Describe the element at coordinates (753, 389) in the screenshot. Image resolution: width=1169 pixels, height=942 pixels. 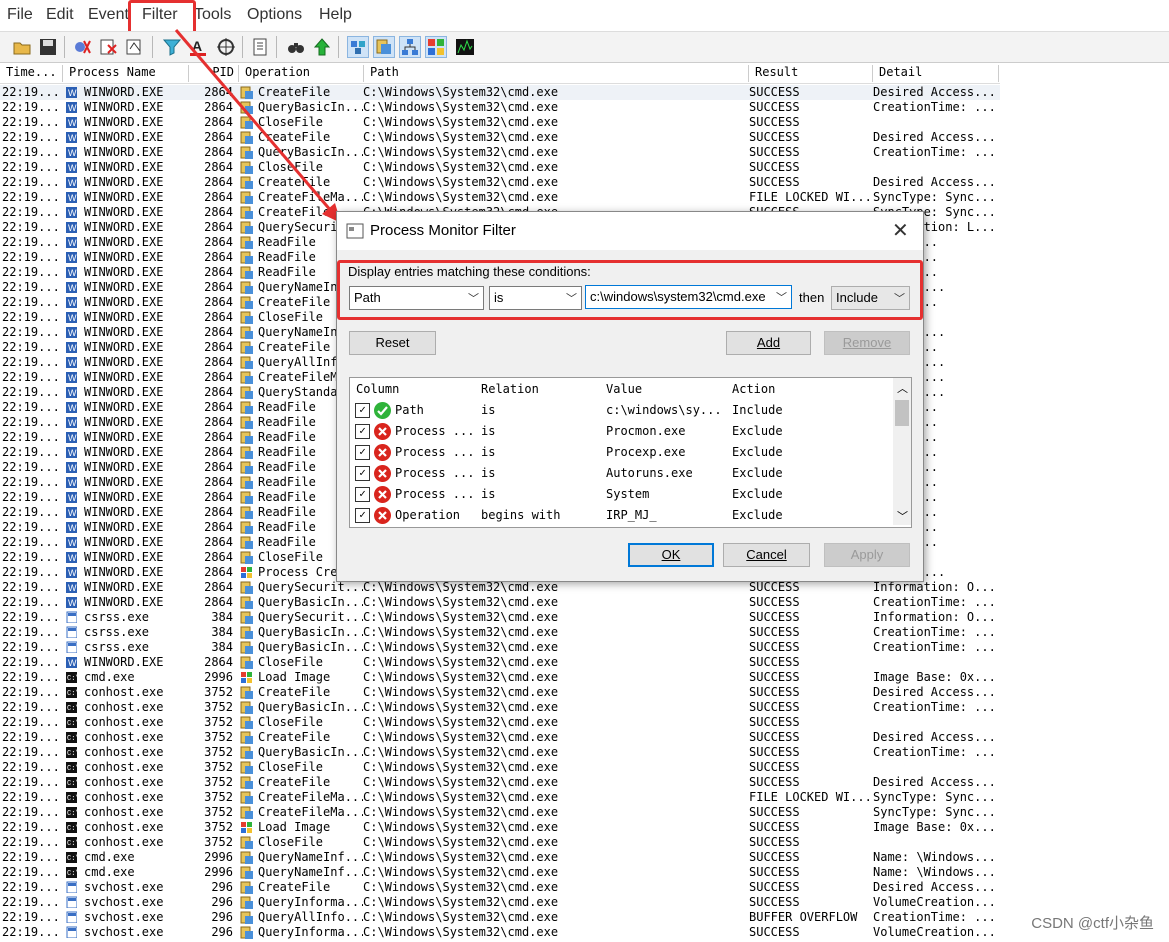
I see `list-header-action: Action` at that location.